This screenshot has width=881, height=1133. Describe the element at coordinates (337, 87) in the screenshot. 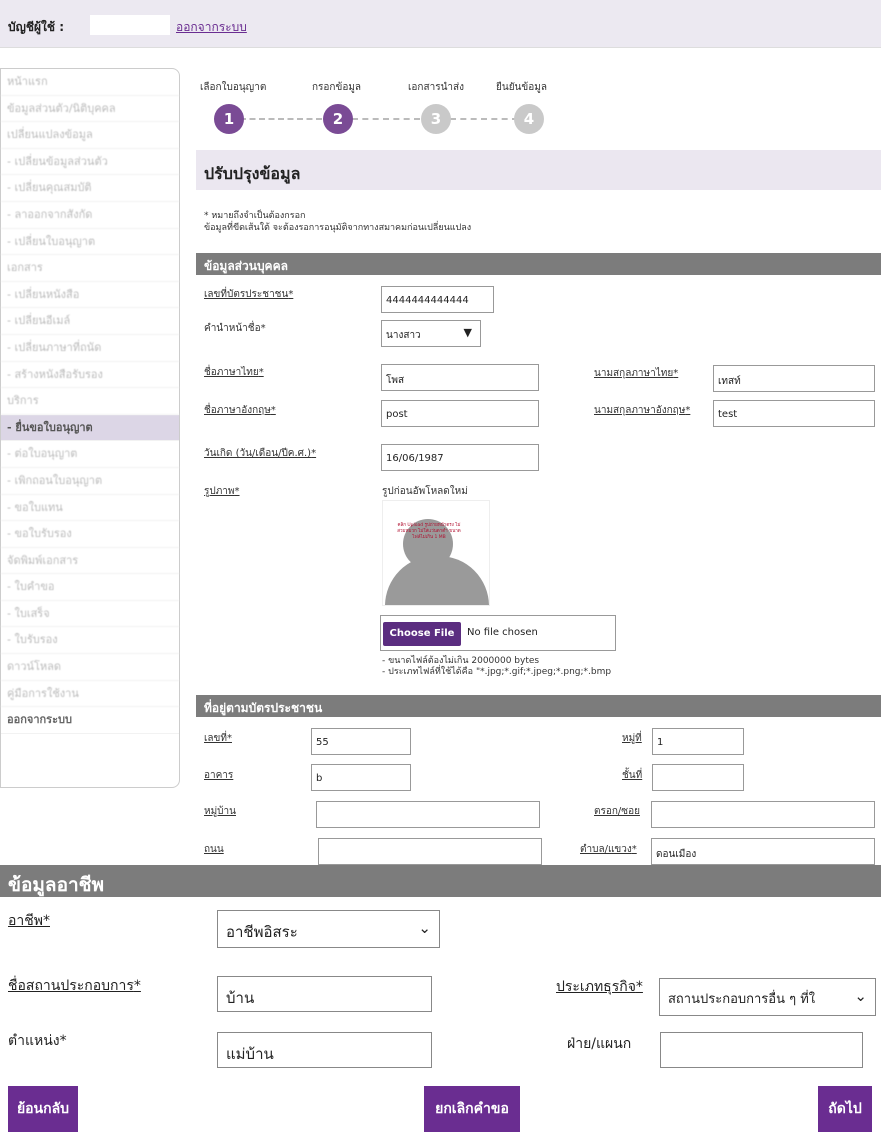

I see `step-2-label: กรอกข้อมูล` at that location.